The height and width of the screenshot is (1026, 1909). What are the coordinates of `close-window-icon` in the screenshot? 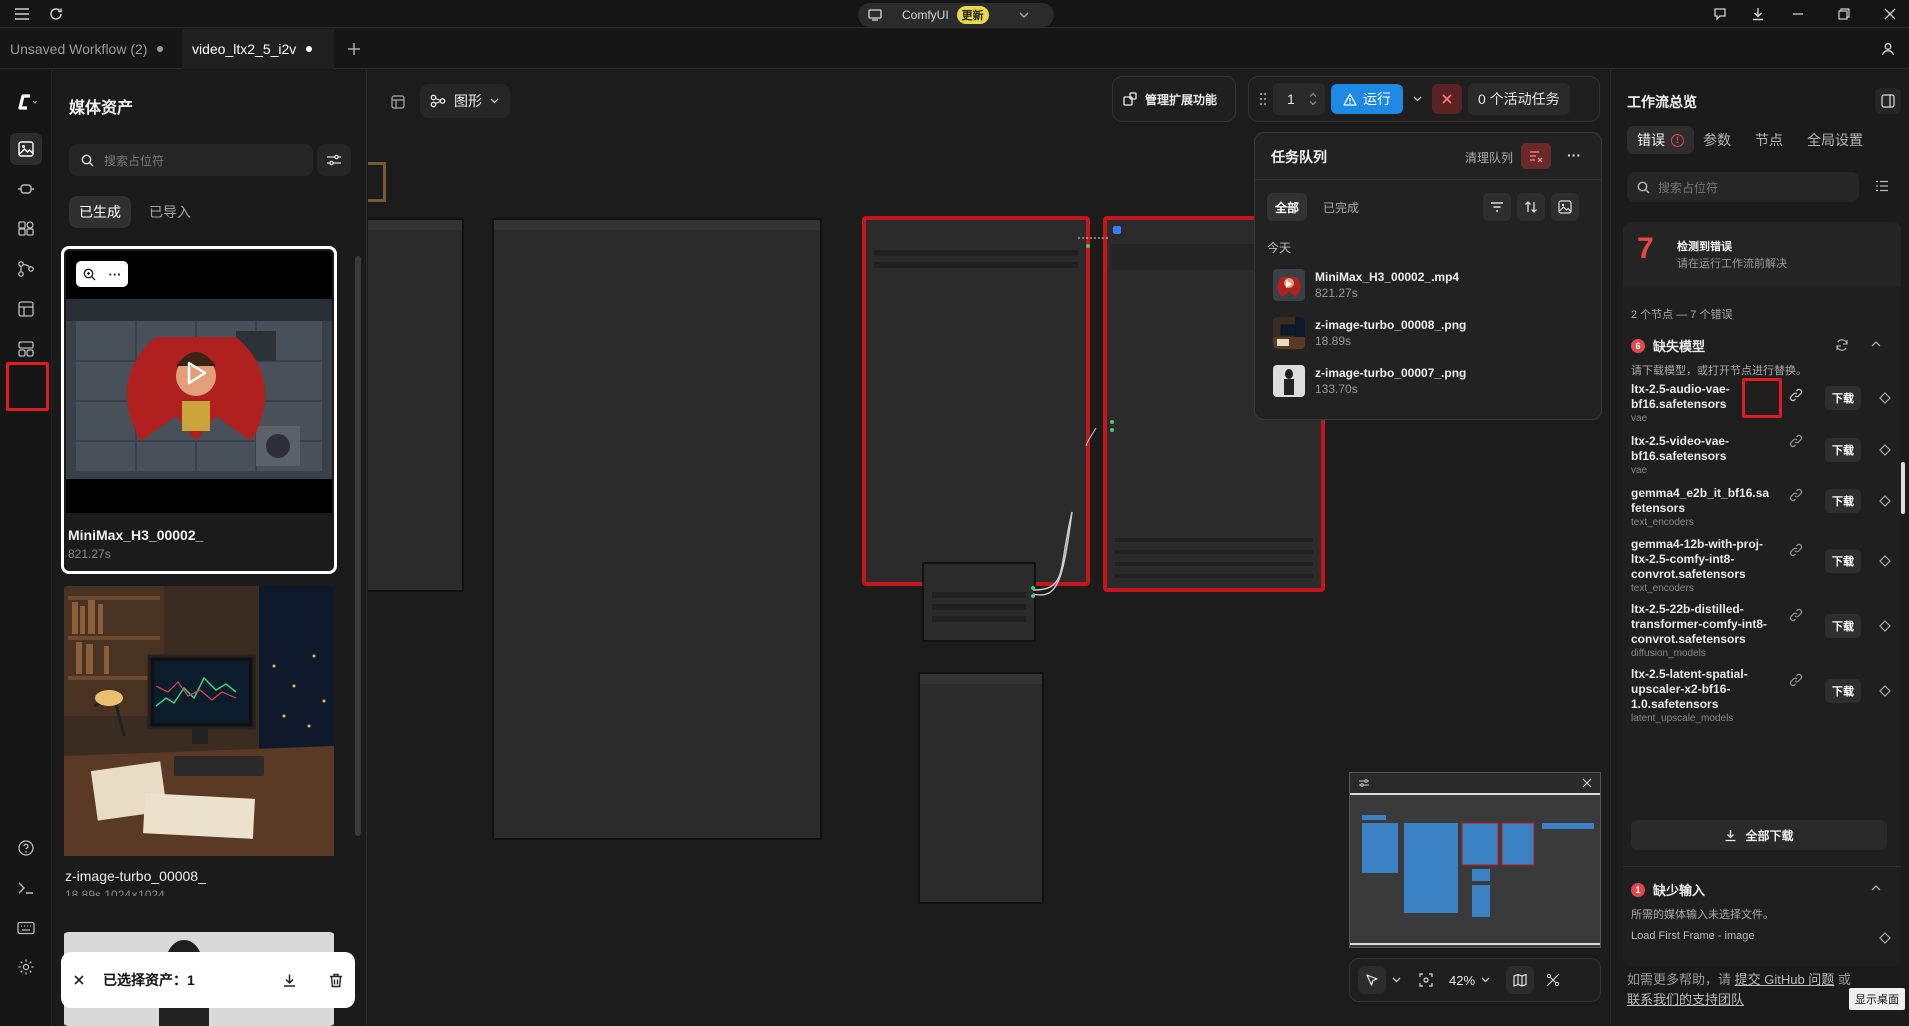 It's located at (1890, 14).